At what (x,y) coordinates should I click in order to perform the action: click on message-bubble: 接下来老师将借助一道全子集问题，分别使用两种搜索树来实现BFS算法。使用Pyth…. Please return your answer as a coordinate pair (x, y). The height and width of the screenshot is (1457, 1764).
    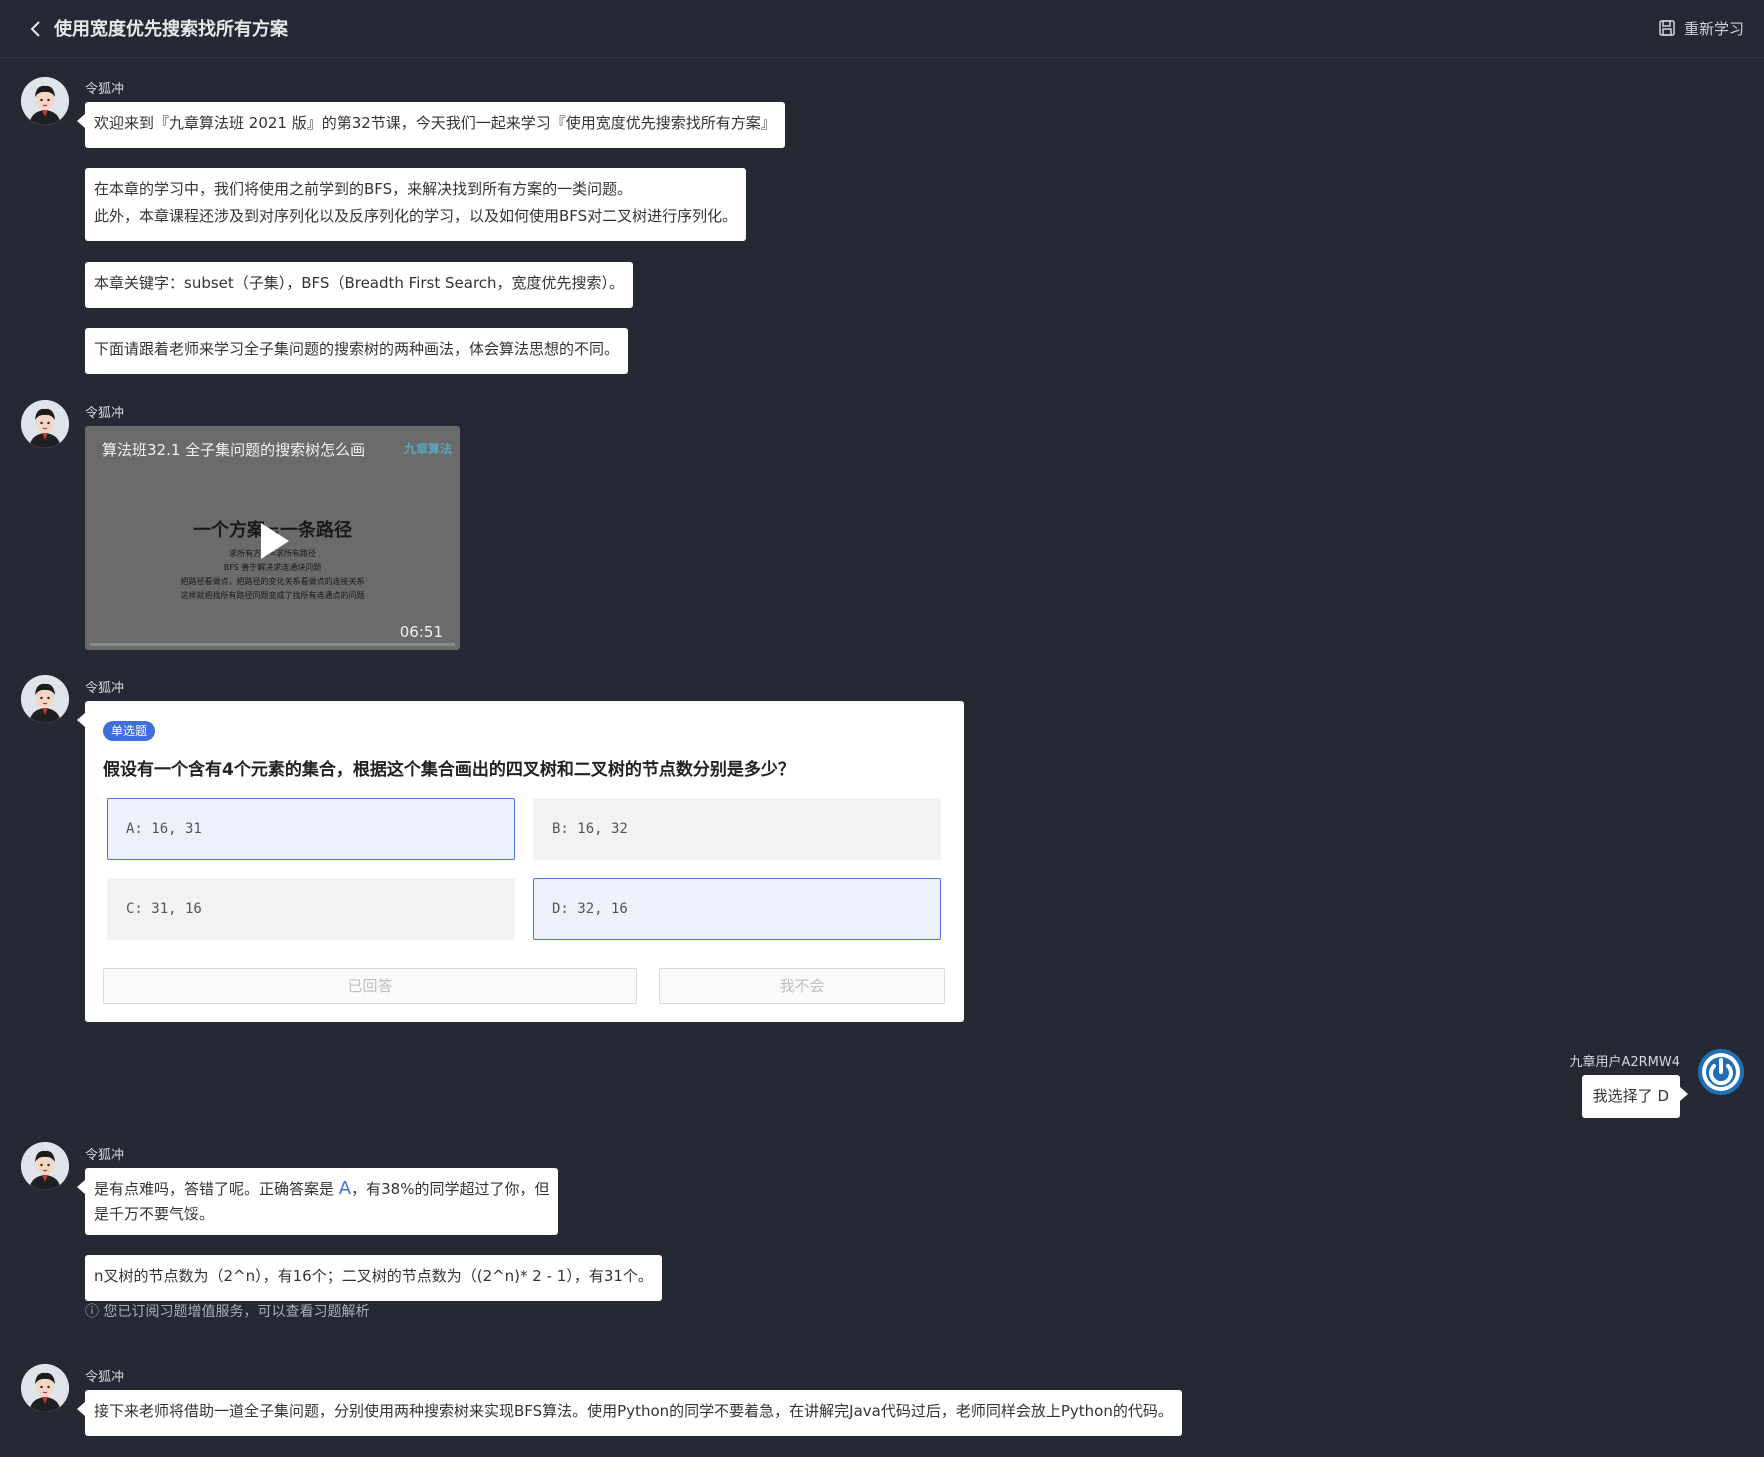
    Looking at the image, I should click on (629, 1413).